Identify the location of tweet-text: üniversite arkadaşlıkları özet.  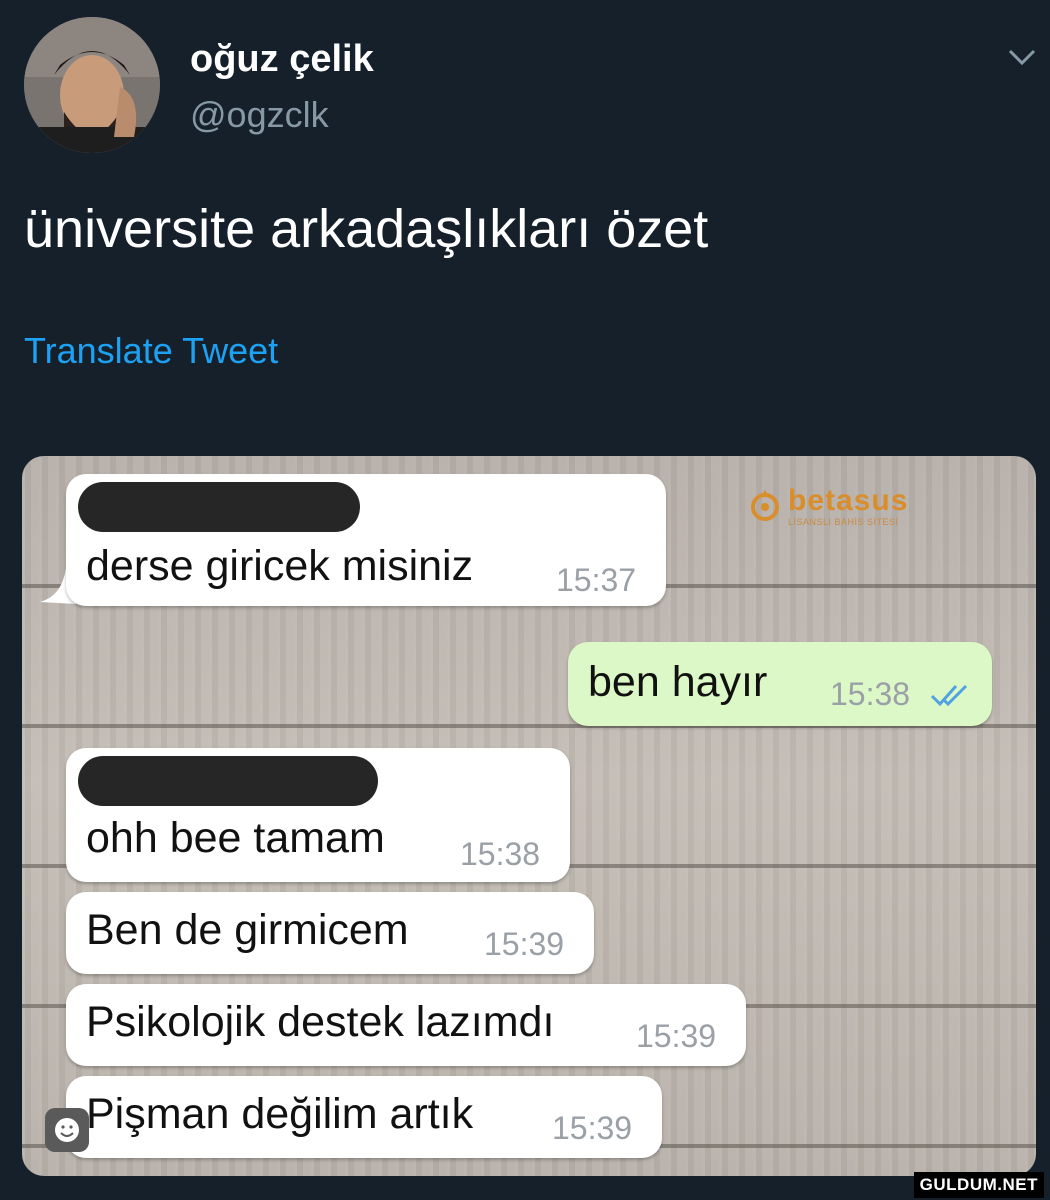
(366, 229).